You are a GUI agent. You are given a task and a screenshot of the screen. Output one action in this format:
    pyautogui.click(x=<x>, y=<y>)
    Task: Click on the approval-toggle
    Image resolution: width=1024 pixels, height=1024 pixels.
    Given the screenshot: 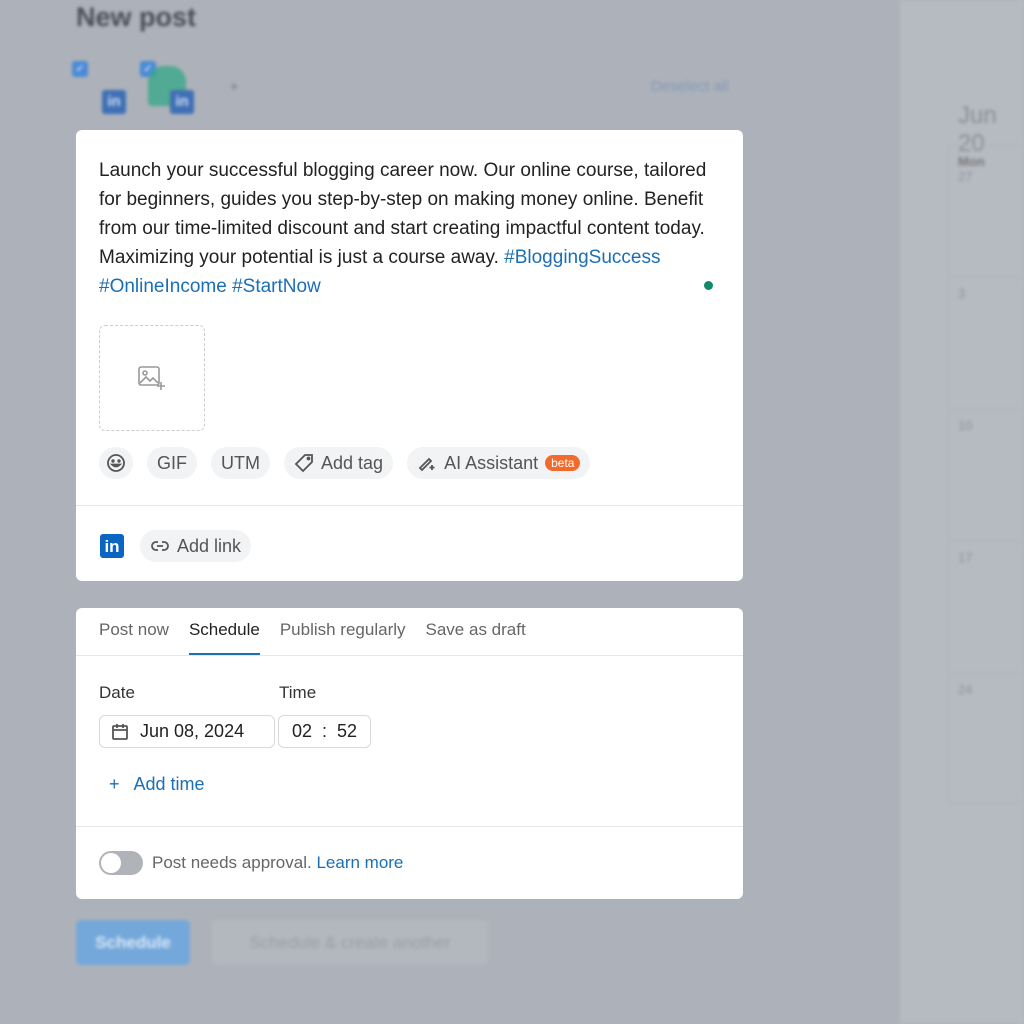 What is the action you would take?
    pyautogui.click(x=121, y=863)
    